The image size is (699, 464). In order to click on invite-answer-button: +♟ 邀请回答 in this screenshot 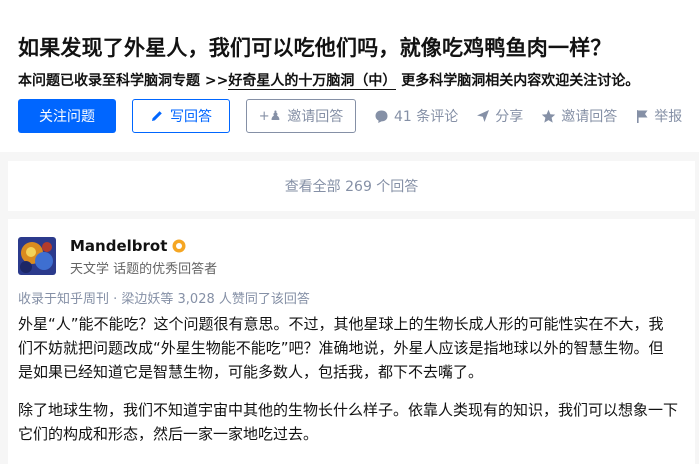, I will do `click(301, 116)`.